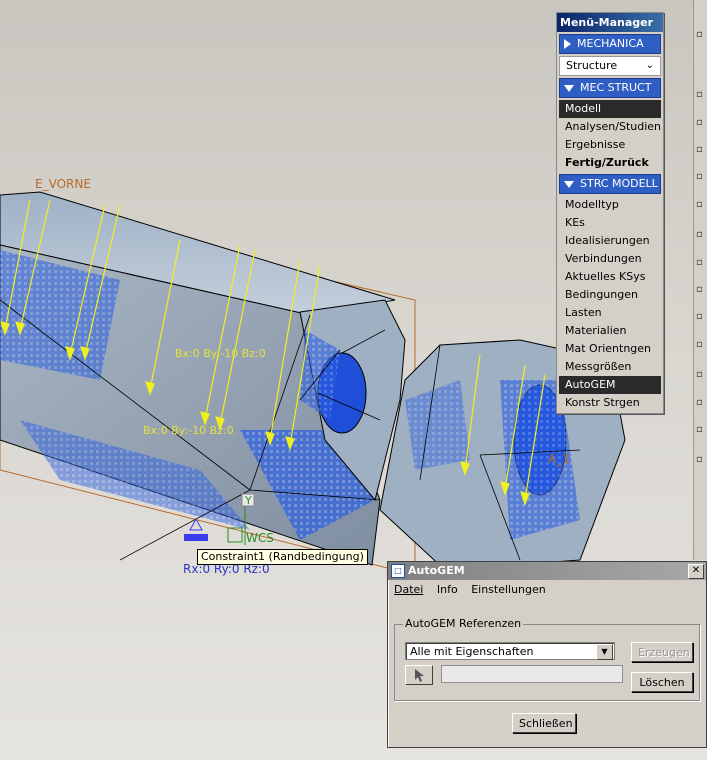 Image resolution: width=707 pixels, height=760 pixels. I want to click on menu-einstellungen: Einstellungen, so click(508, 589).